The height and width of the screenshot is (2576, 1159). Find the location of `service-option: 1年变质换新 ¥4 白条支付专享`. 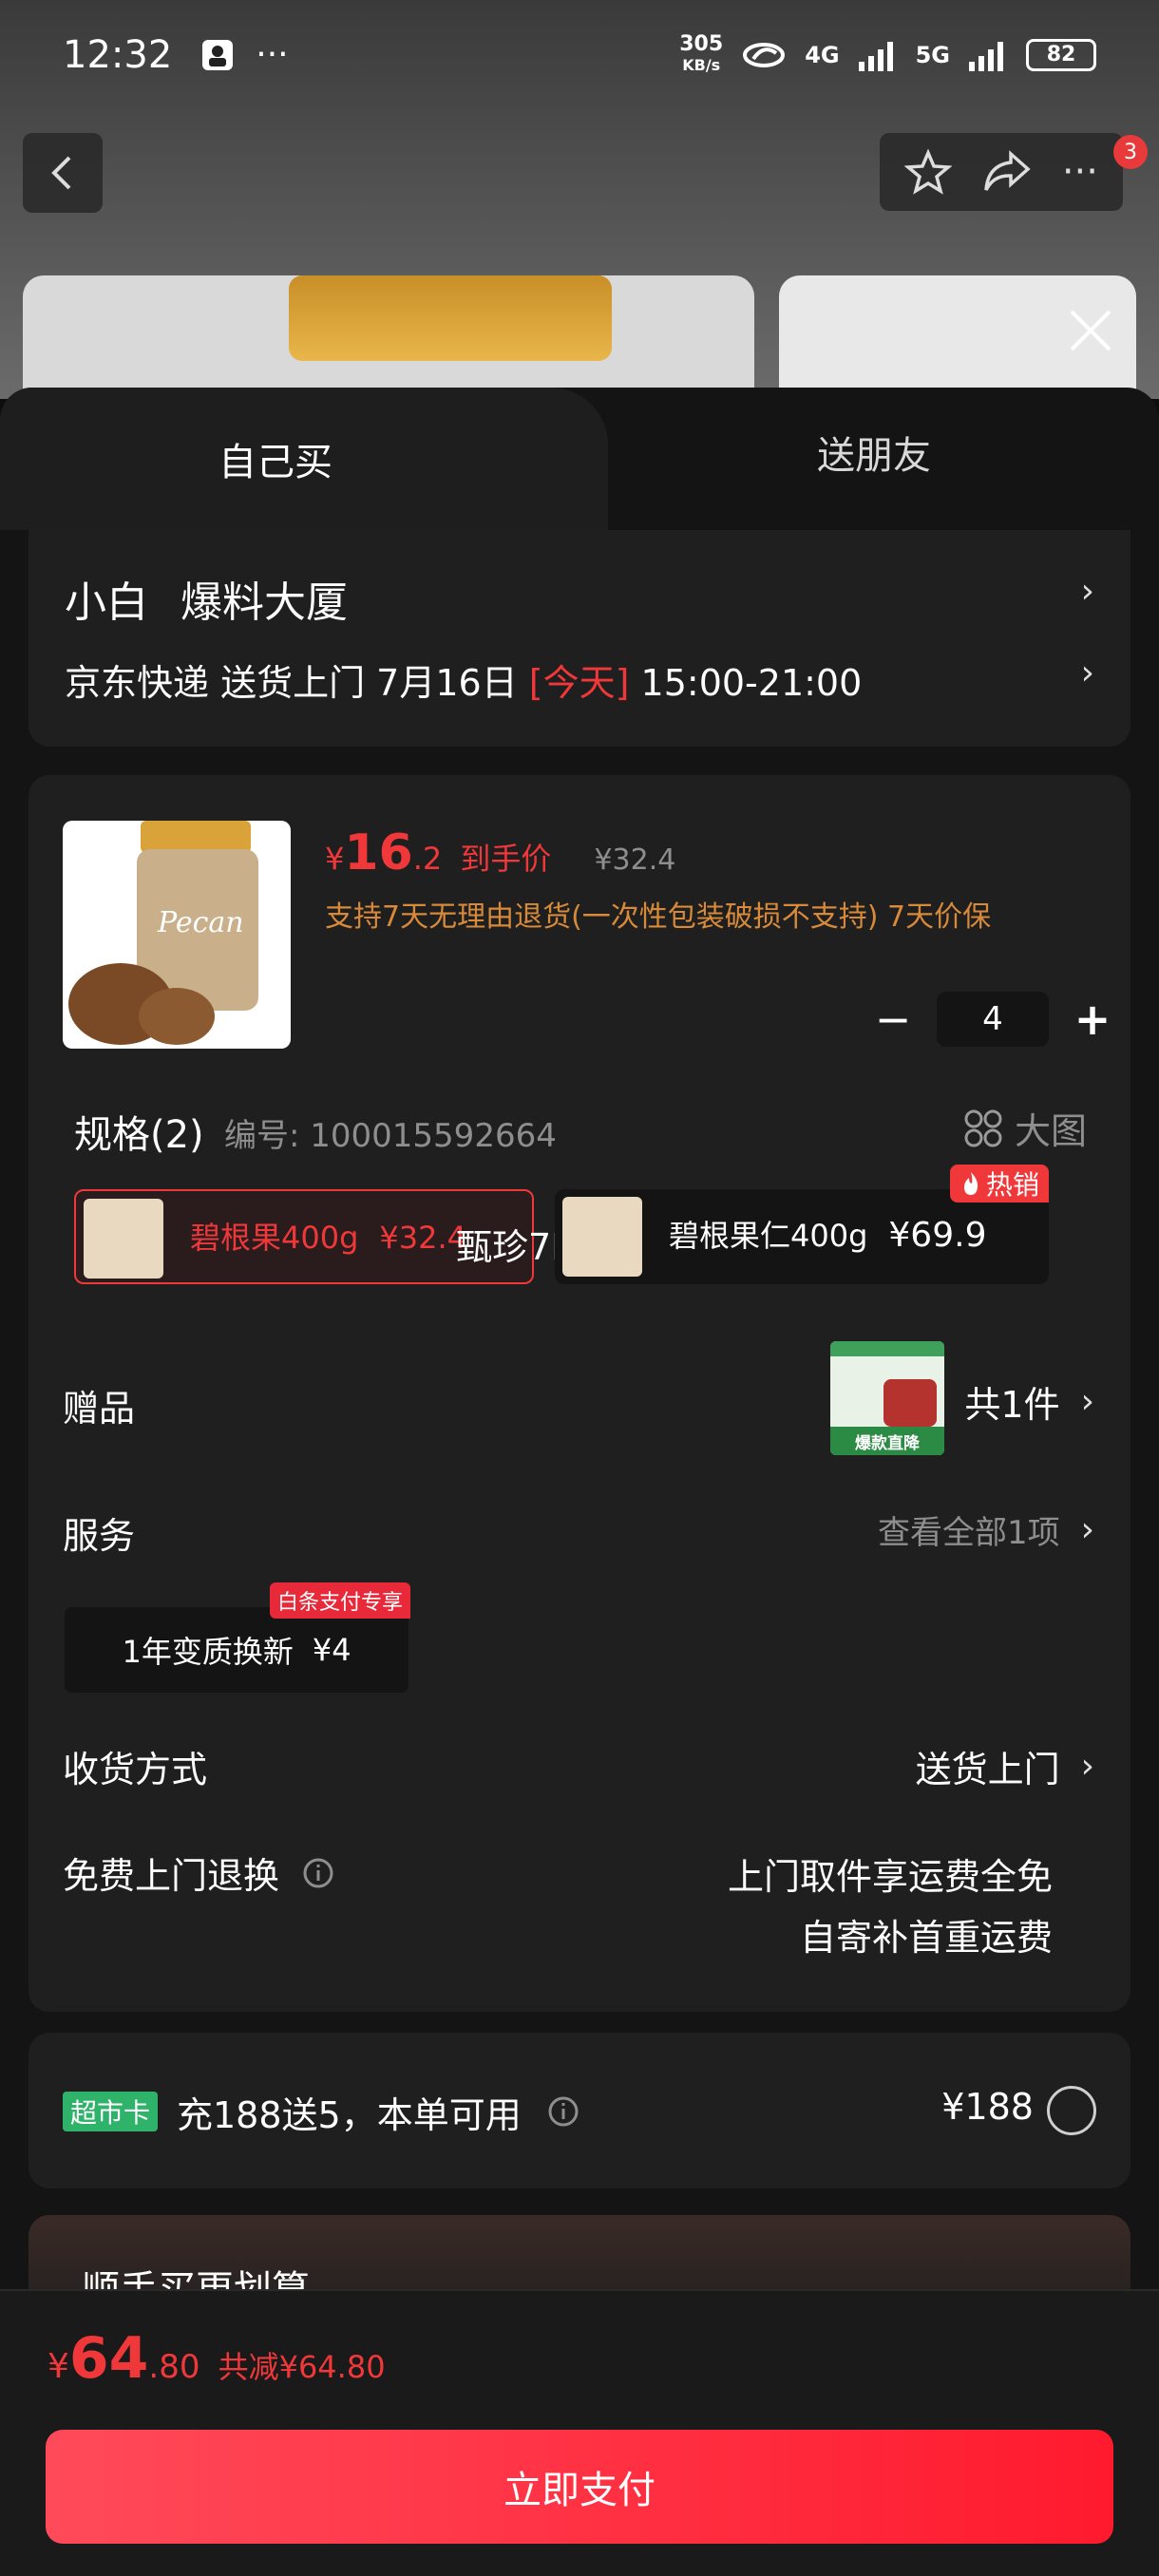

service-option: 1年变质换新 ¥4 白条支付专享 is located at coordinates (237, 1637).